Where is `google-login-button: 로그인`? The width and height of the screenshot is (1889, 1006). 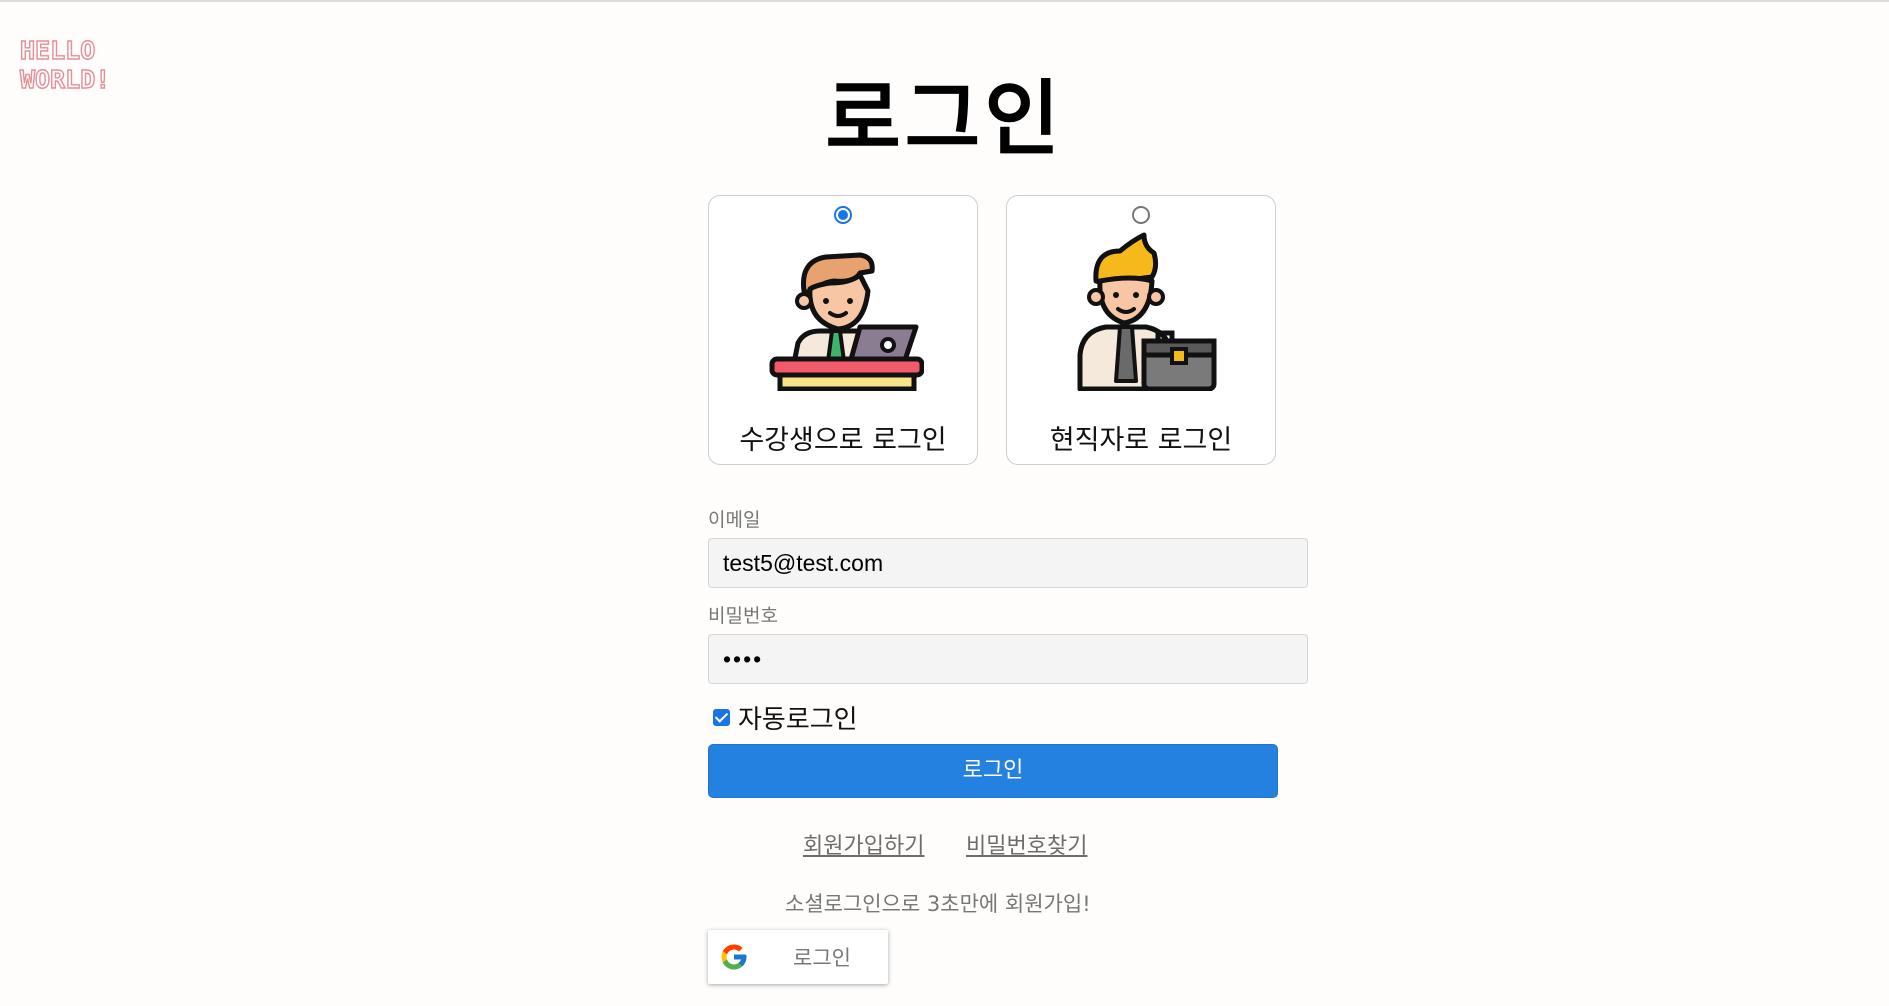 google-login-button: 로그인 is located at coordinates (798, 957).